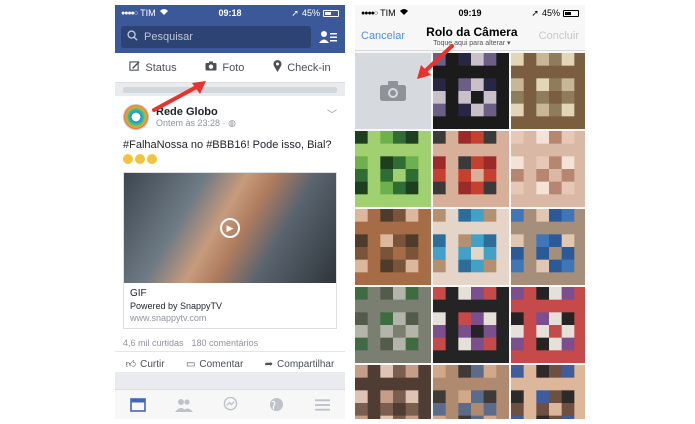 Image resolution: width=695 pixels, height=424 pixels. What do you see at coordinates (131, 364) in the screenshot?
I see `thumbs-up-icon: 👍︎` at bounding box center [131, 364].